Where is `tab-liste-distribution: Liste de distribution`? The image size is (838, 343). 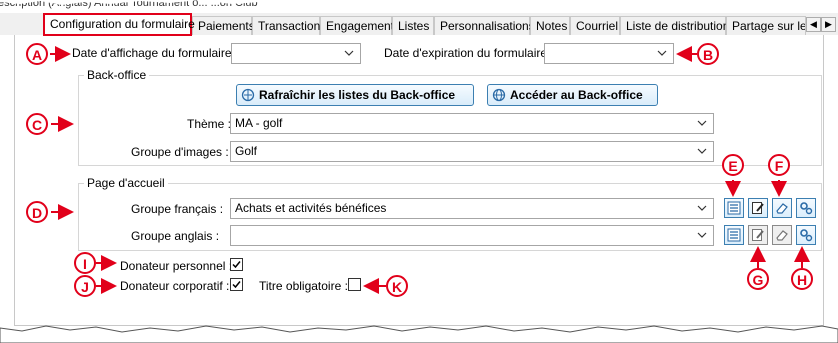
tab-liste-distribution: Liste de distribution is located at coordinates (674, 25).